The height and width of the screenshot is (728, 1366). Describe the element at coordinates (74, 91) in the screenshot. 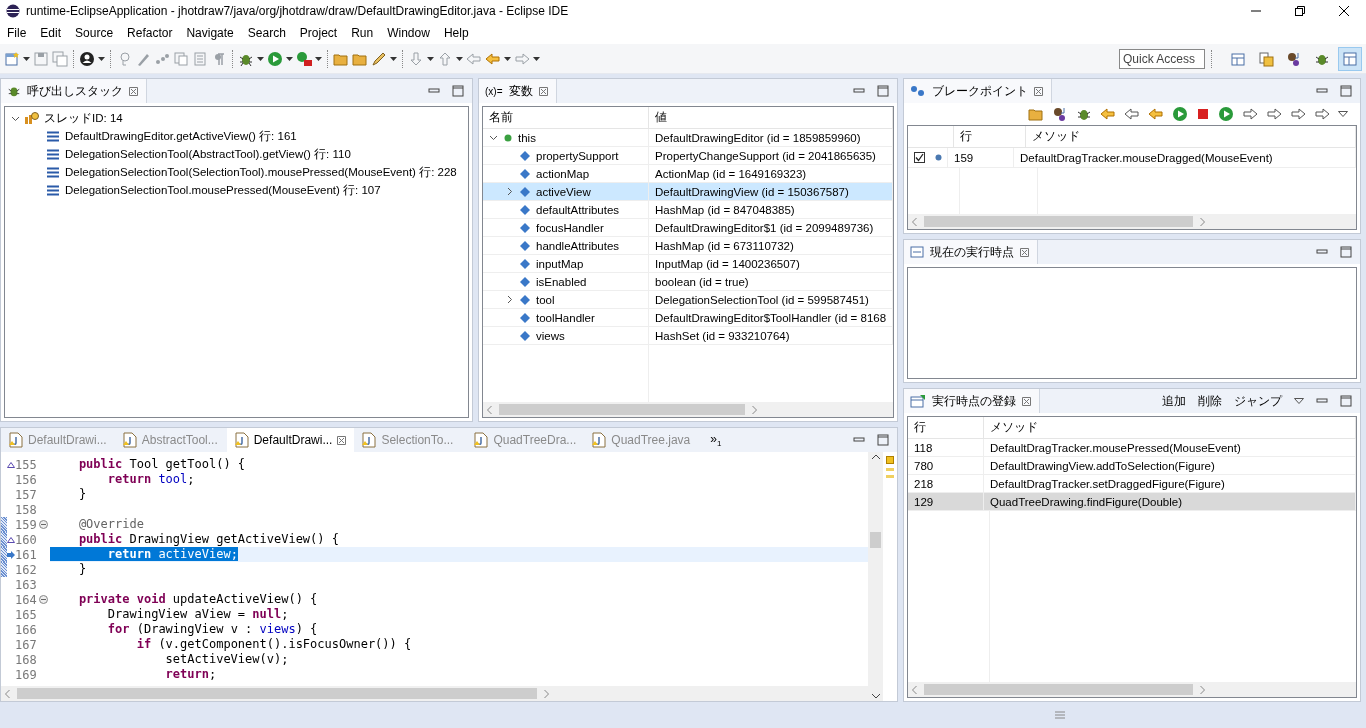

I see `view-tab: 呼び出しスタック` at that location.